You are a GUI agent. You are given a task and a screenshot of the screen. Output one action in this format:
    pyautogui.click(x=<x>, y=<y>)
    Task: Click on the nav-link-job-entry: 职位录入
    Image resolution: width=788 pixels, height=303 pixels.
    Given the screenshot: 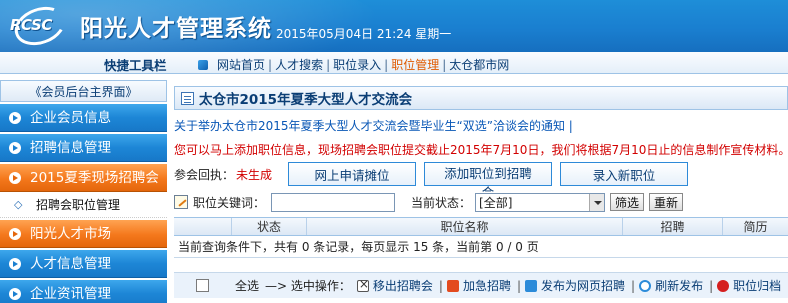 What is the action you would take?
    pyautogui.click(x=357, y=64)
    